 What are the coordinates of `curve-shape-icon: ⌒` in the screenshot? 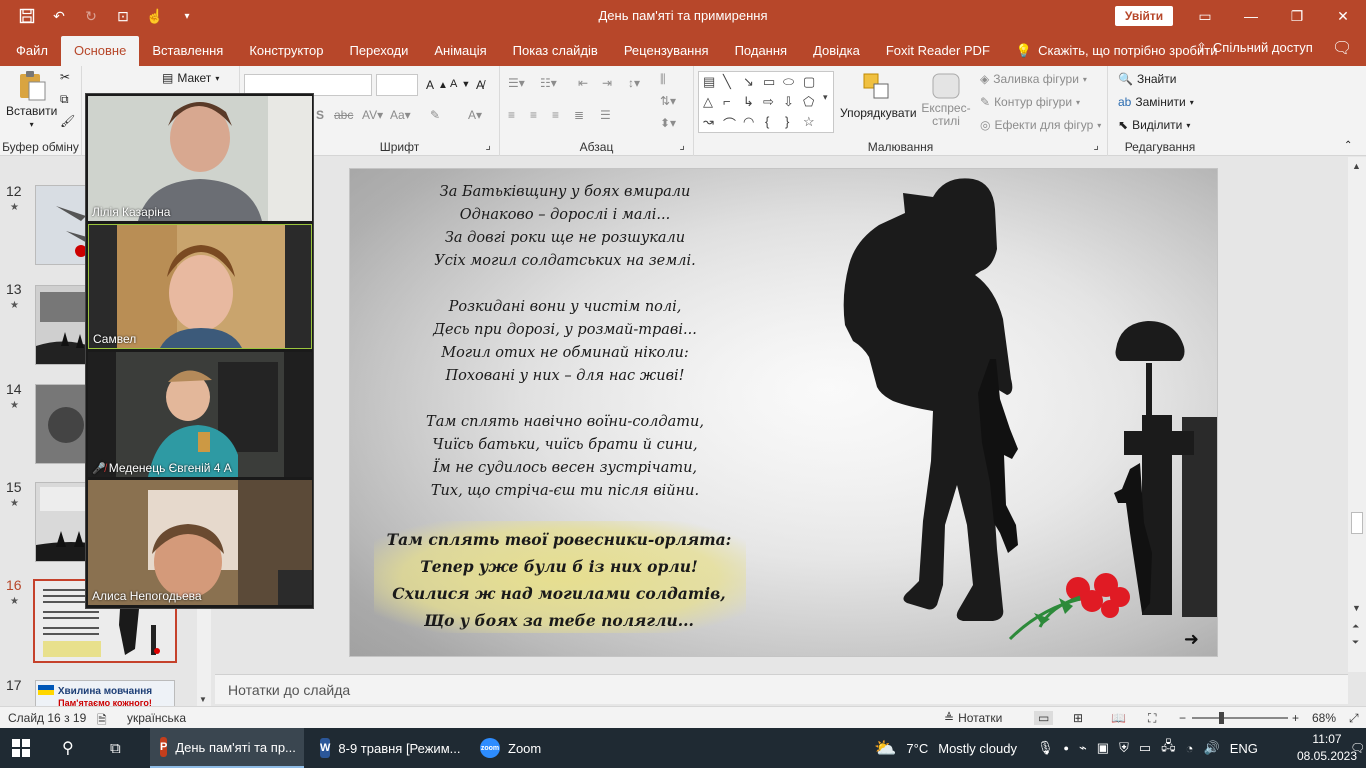 It's located at (729, 123).